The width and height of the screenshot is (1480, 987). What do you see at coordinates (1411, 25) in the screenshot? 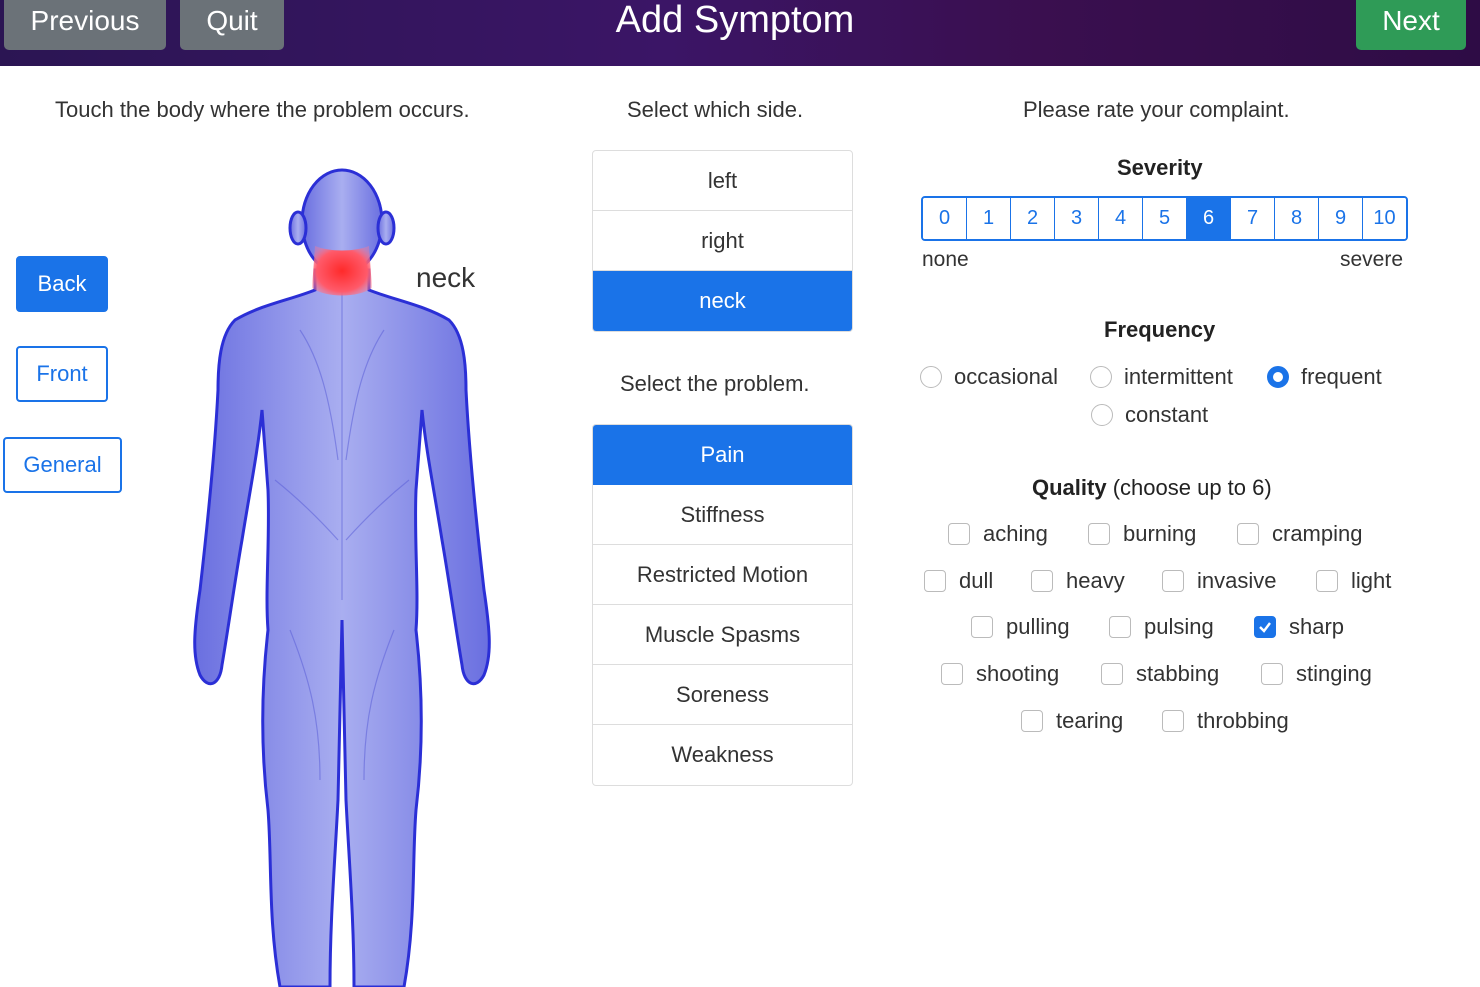
I see `next-button: Next` at bounding box center [1411, 25].